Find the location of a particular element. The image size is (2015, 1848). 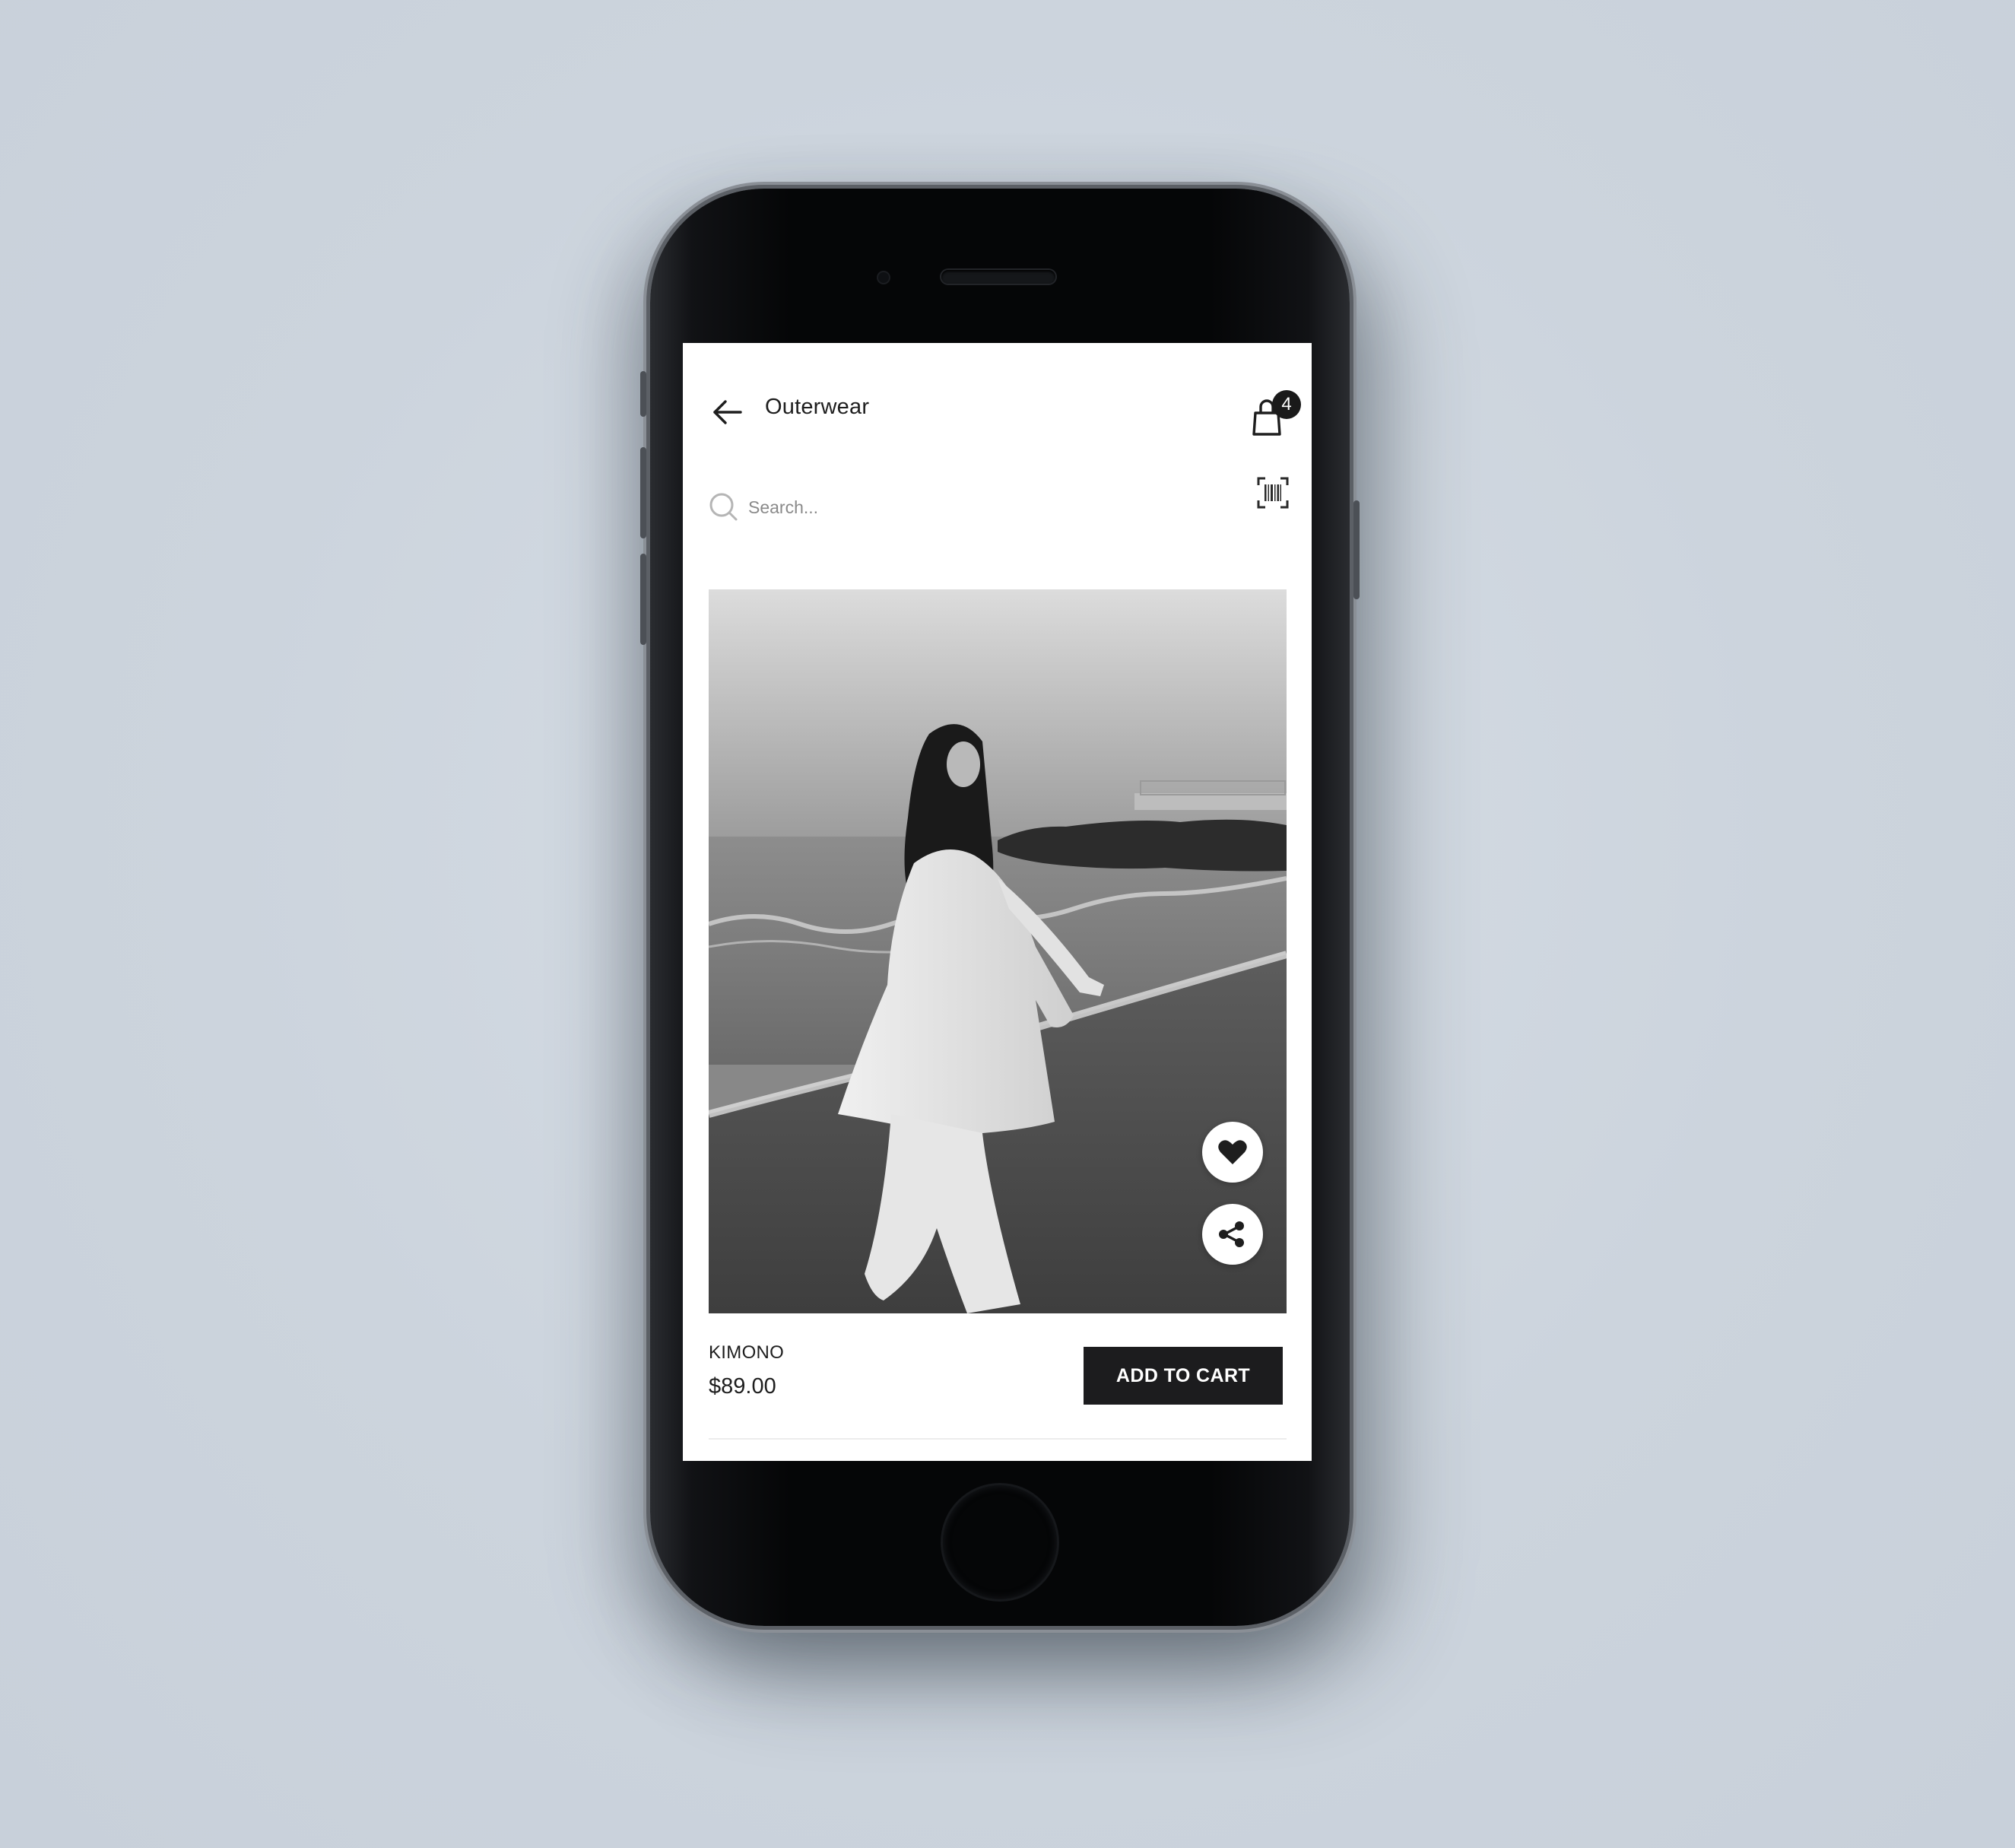

product-photo is located at coordinates (998, 951).